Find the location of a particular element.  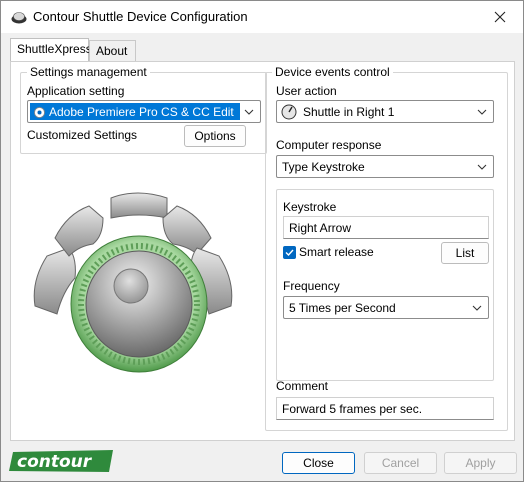

tab-shuttlexpress: ShuttleXpress is located at coordinates (51, 50).